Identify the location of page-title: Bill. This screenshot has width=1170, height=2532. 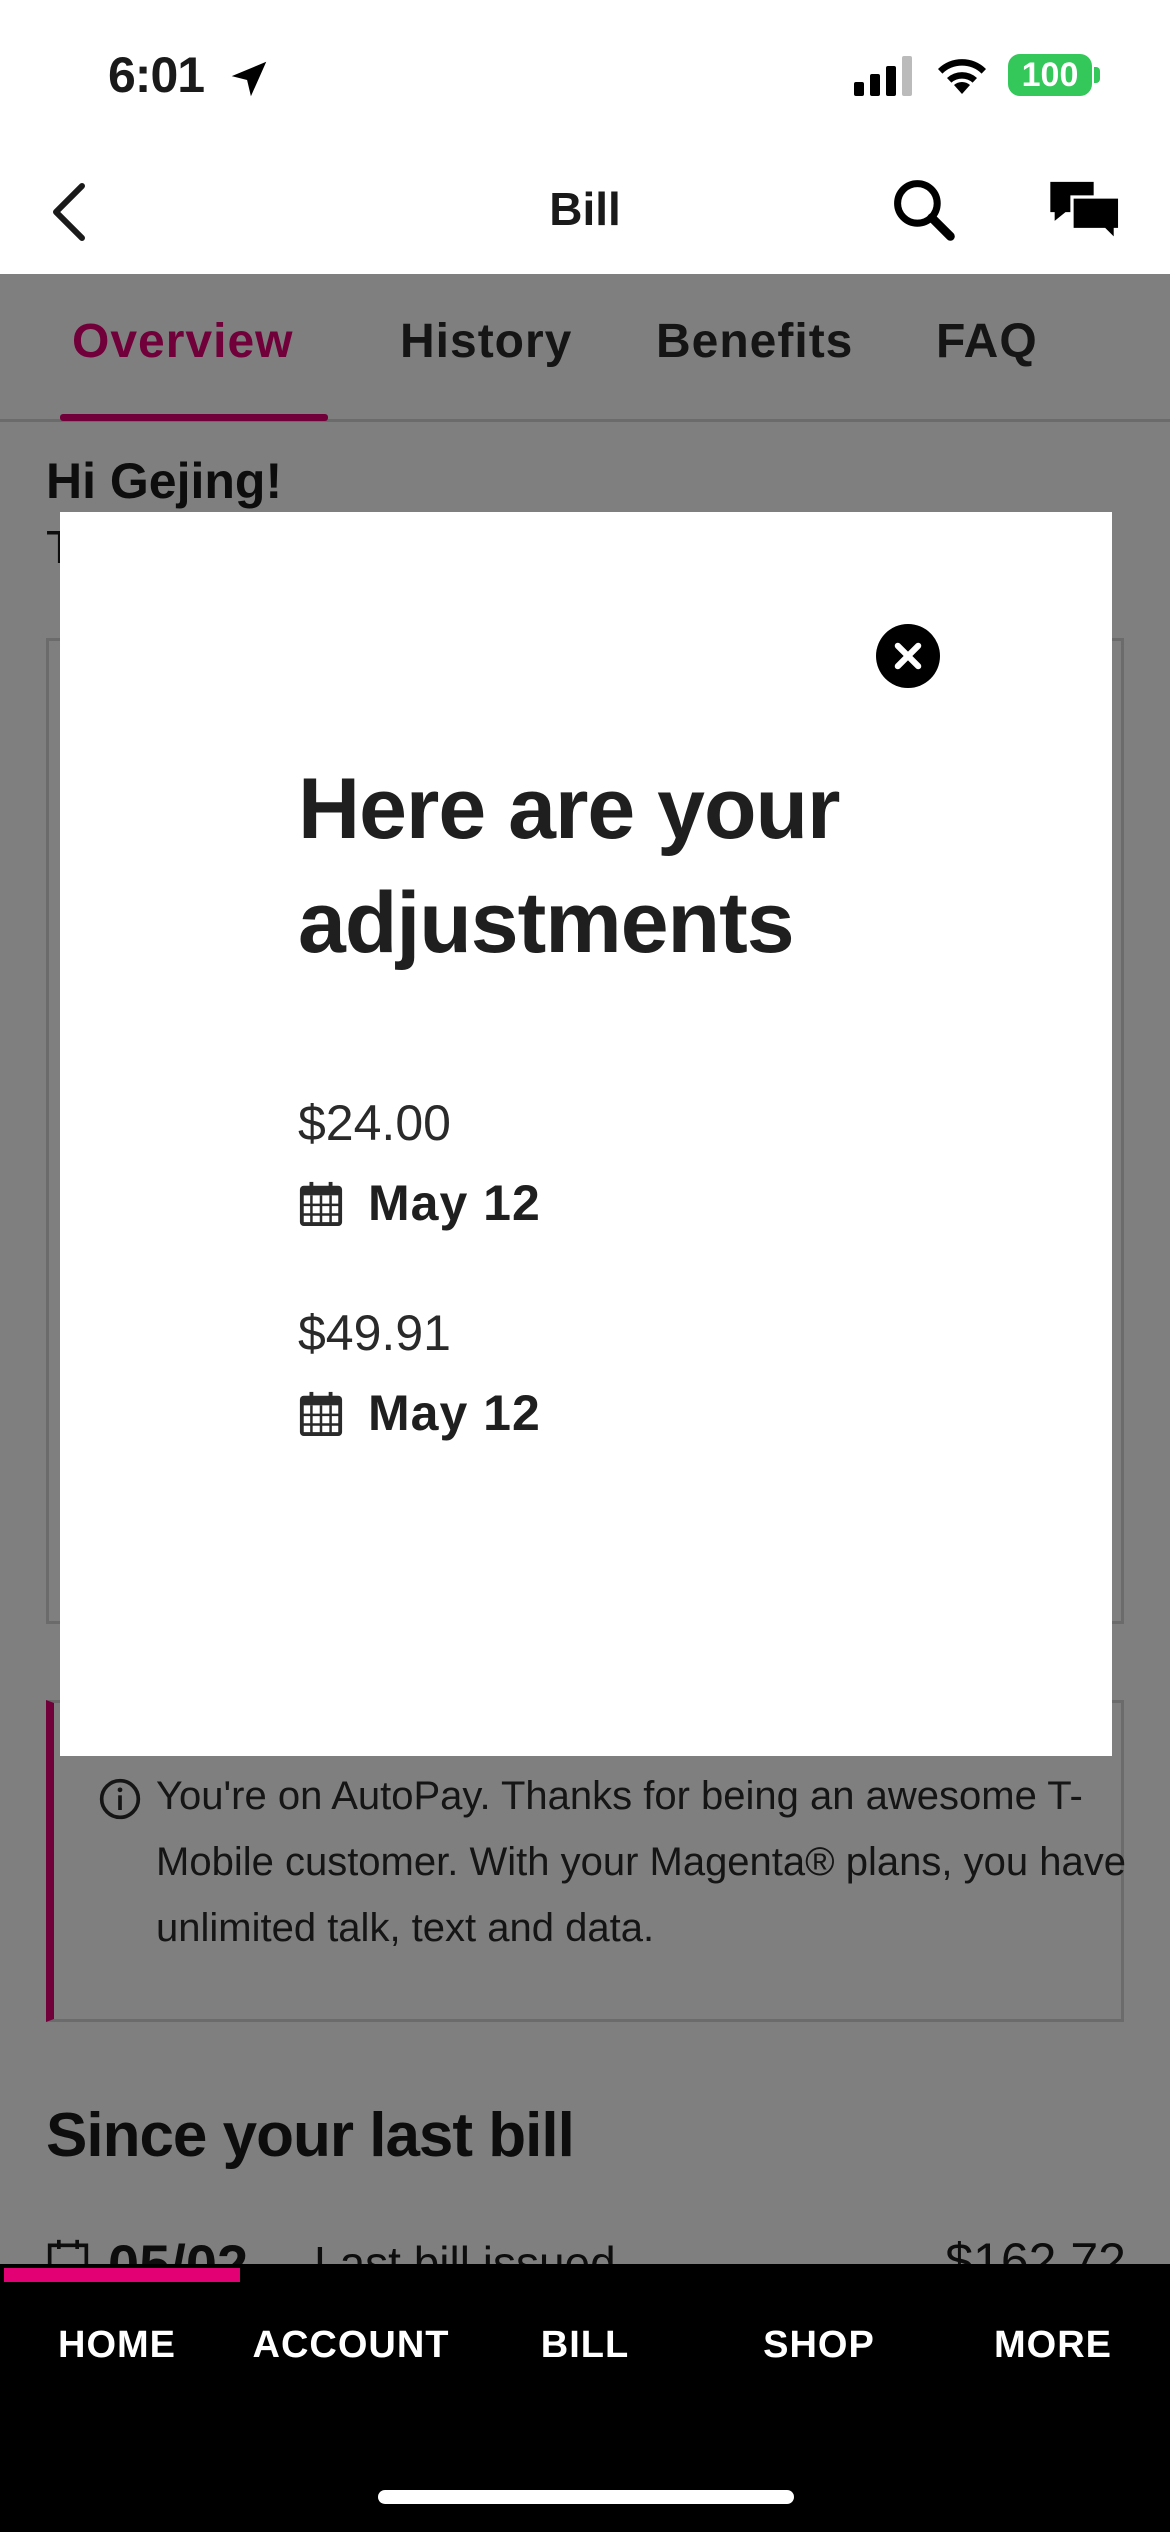
(585, 209).